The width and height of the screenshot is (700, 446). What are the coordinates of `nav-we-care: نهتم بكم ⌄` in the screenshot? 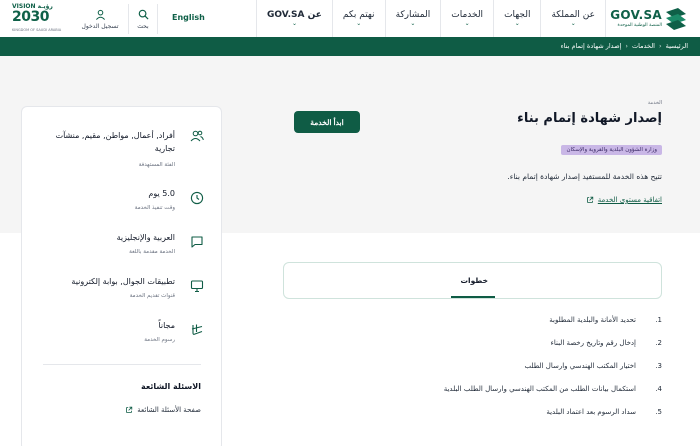 It's located at (359, 18).